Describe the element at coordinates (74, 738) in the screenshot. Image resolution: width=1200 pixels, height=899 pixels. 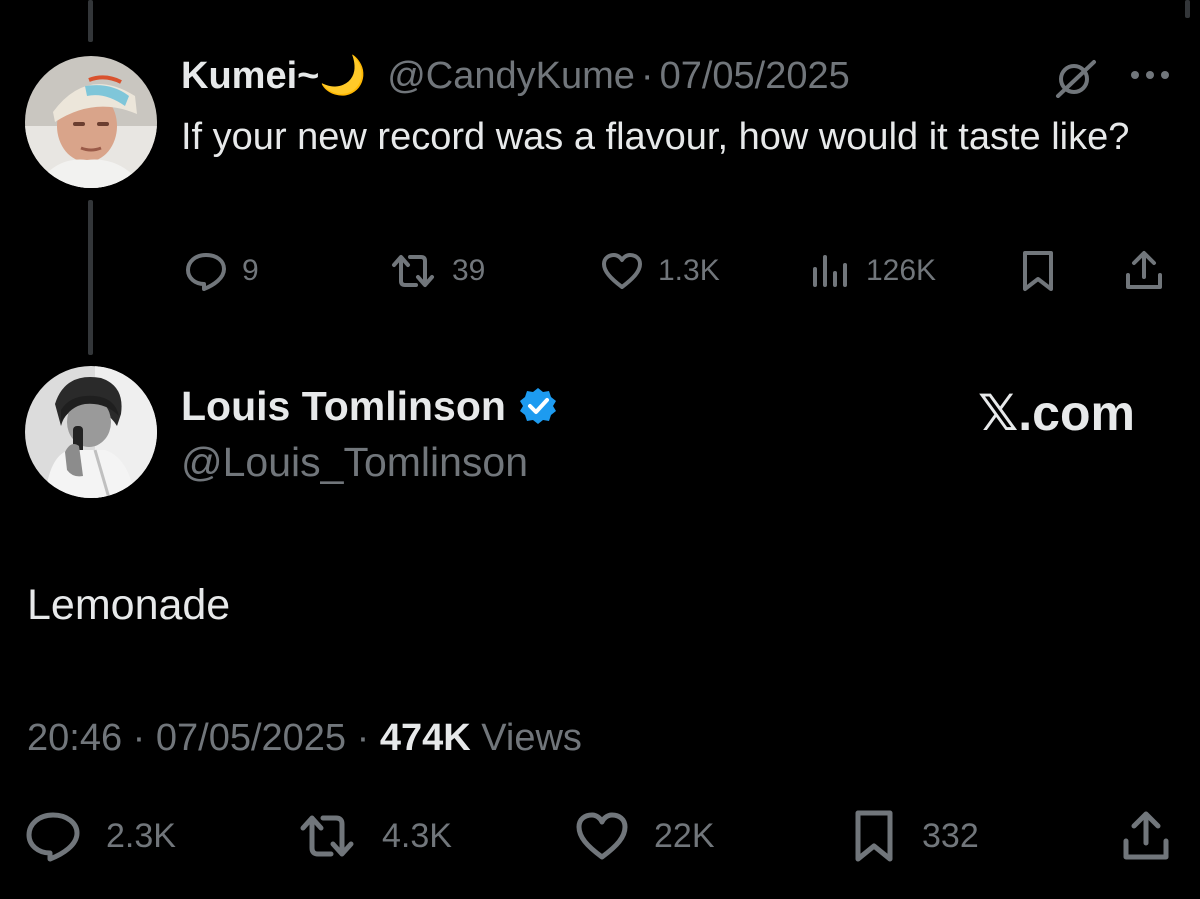
I see `reply-time: 20:46` at that location.